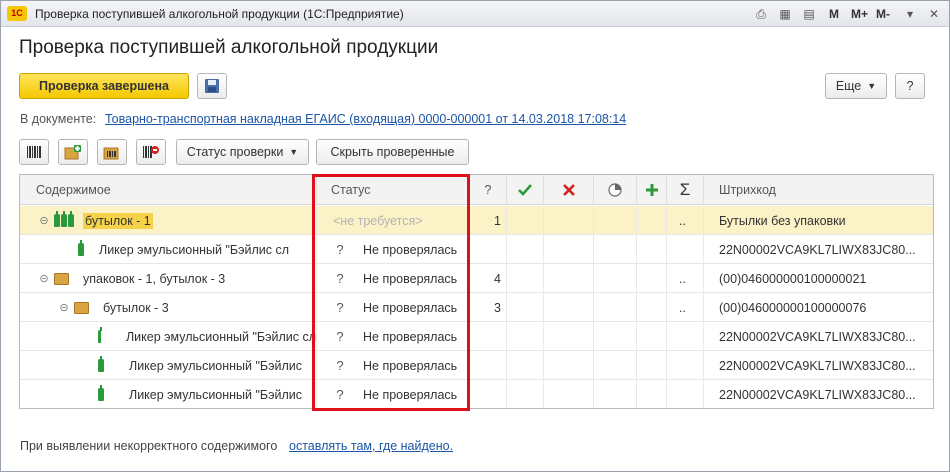 This screenshot has height=472, width=950. Describe the element at coordinates (793, 278) in the screenshot. I see `barcode-cell: (00)046000000100000021` at that location.